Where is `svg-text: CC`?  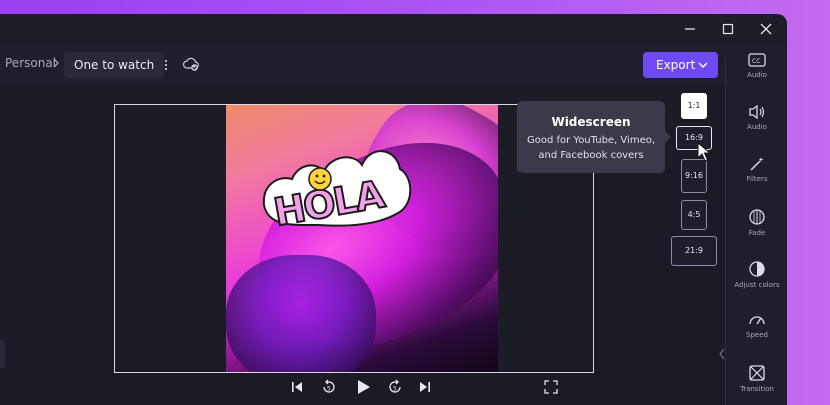 svg-text: CC is located at coordinates (756, 61).